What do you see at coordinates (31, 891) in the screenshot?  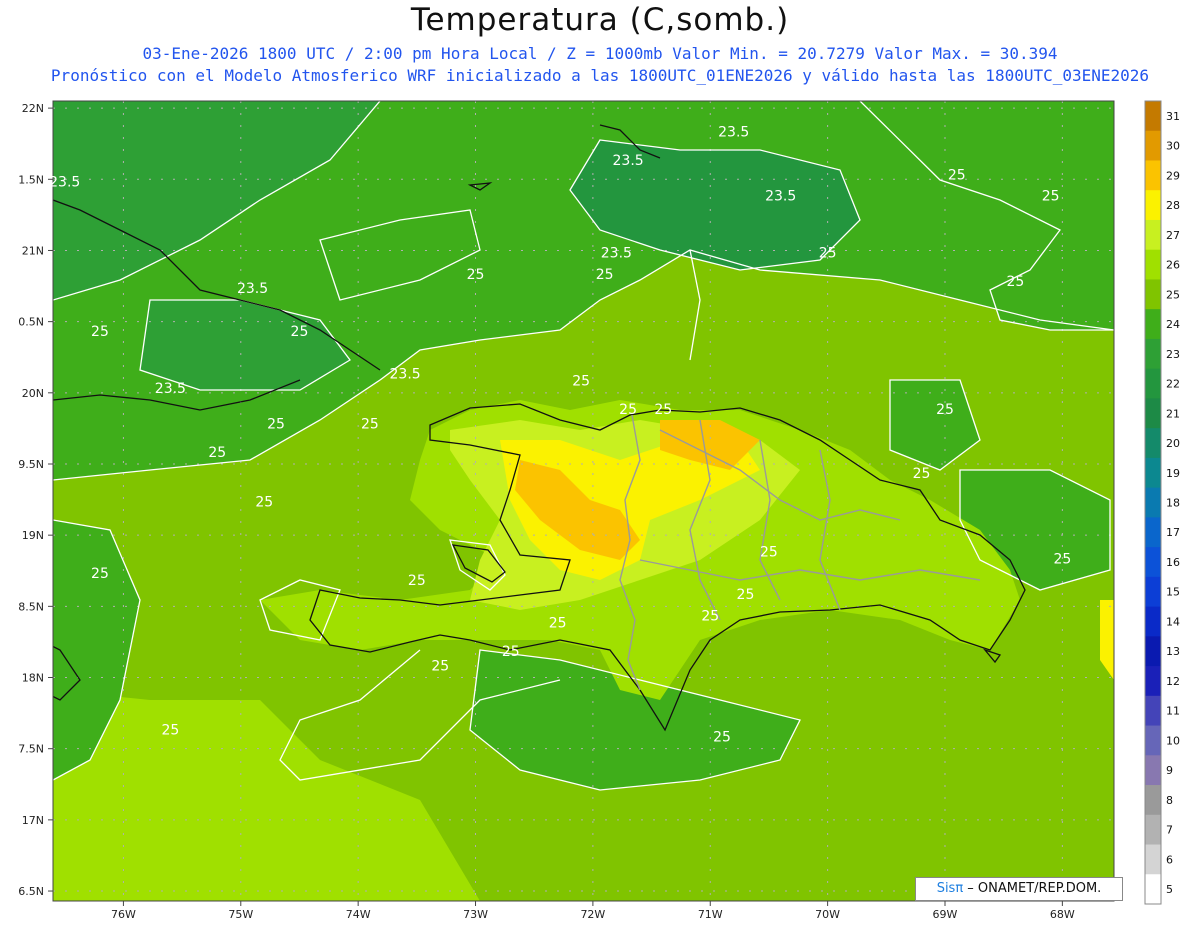 I see `lat-tick-label: 6.5N` at bounding box center [31, 891].